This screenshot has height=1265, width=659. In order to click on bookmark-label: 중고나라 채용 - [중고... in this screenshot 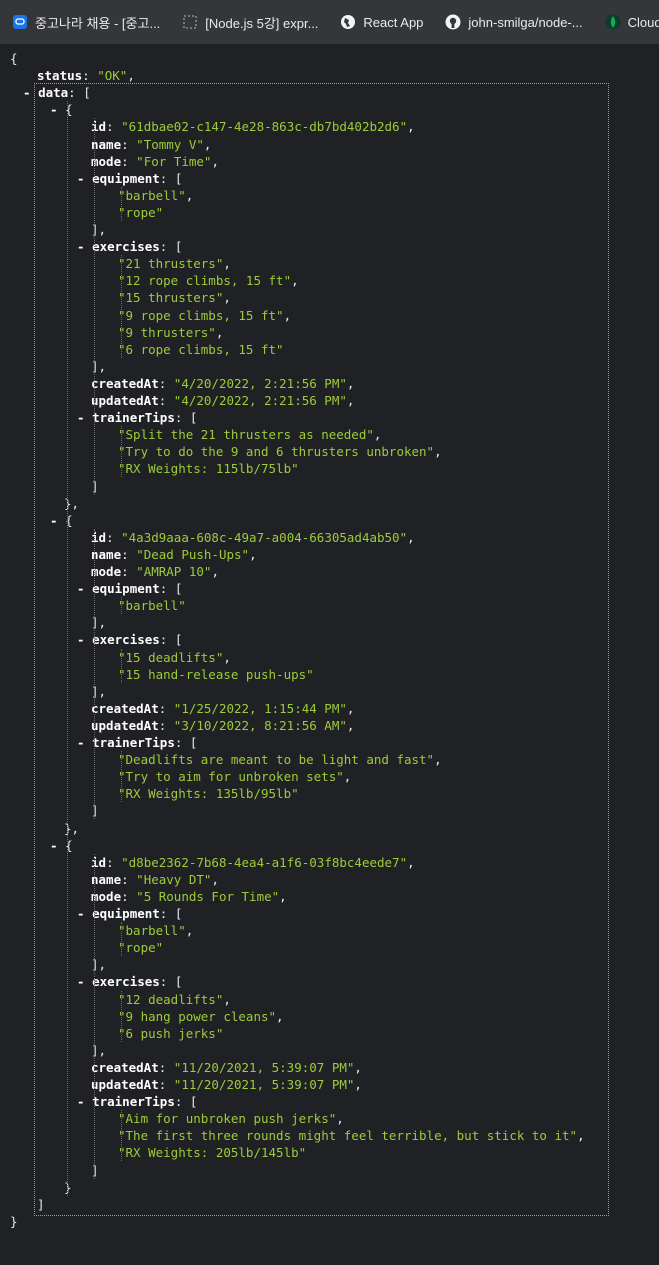, I will do `click(98, 23)`.